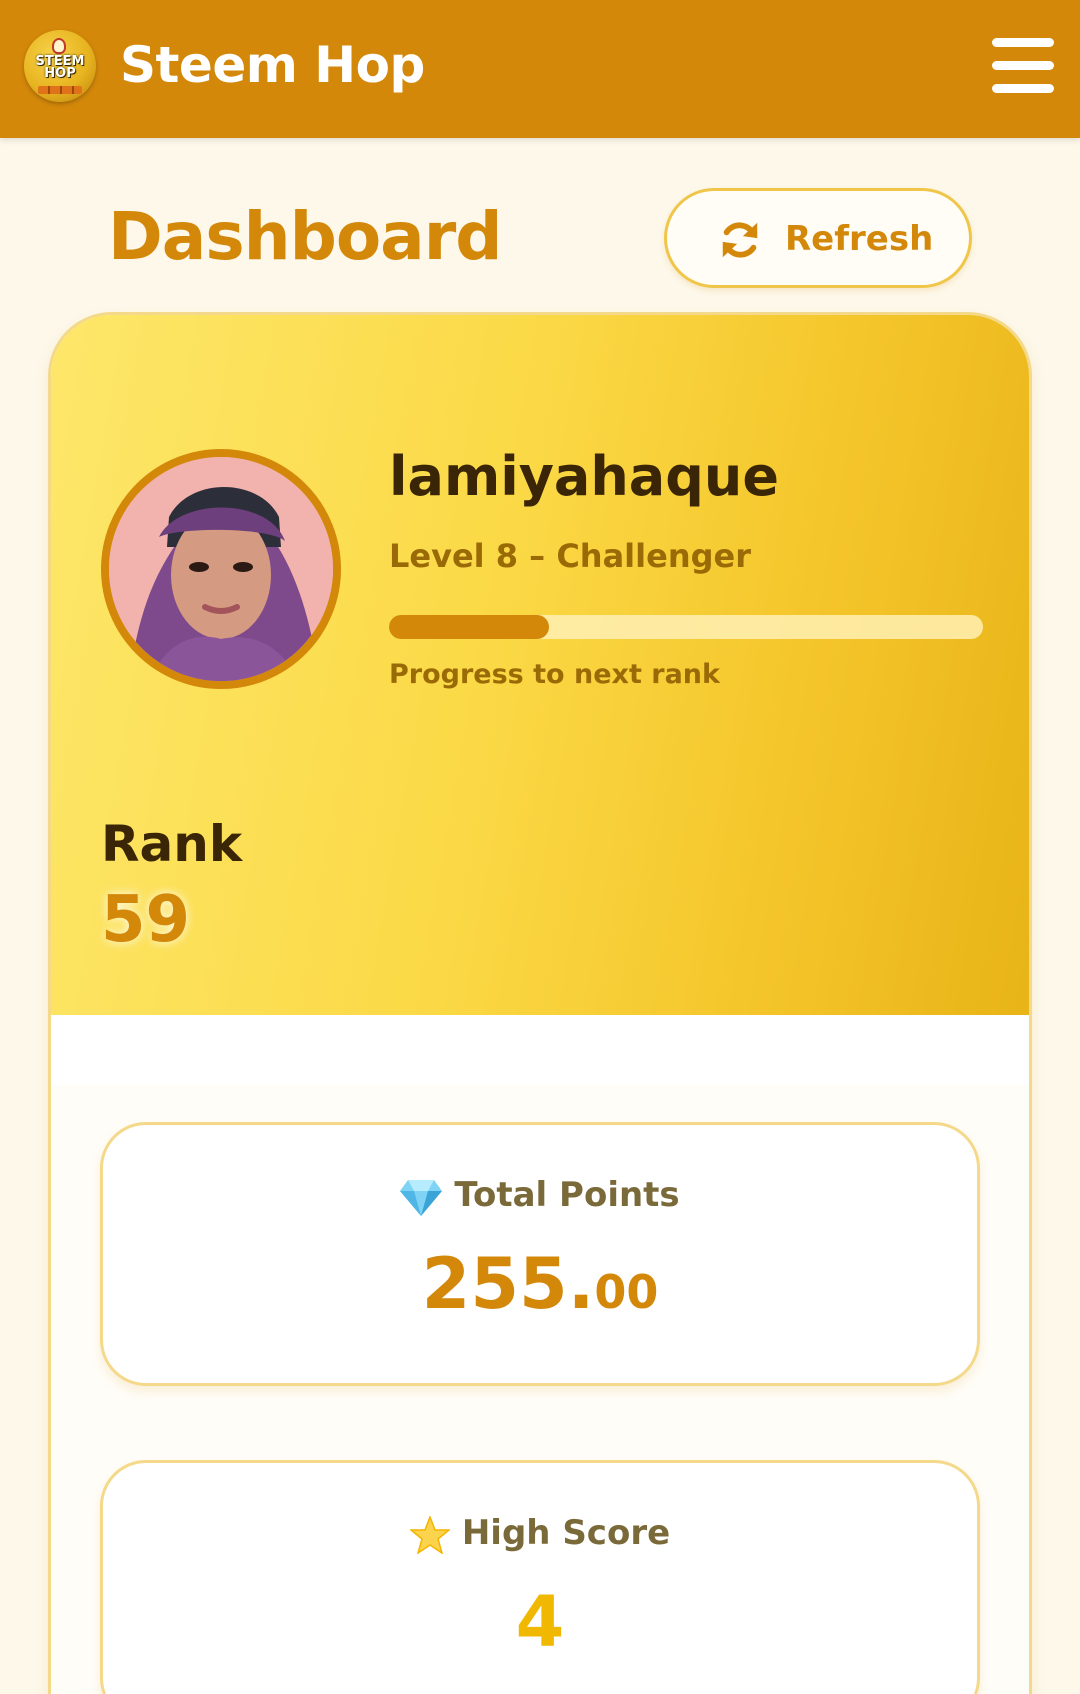  Describe the element at coordinates (59, 46) in the screenshot. I see `chick-icon` at that location.